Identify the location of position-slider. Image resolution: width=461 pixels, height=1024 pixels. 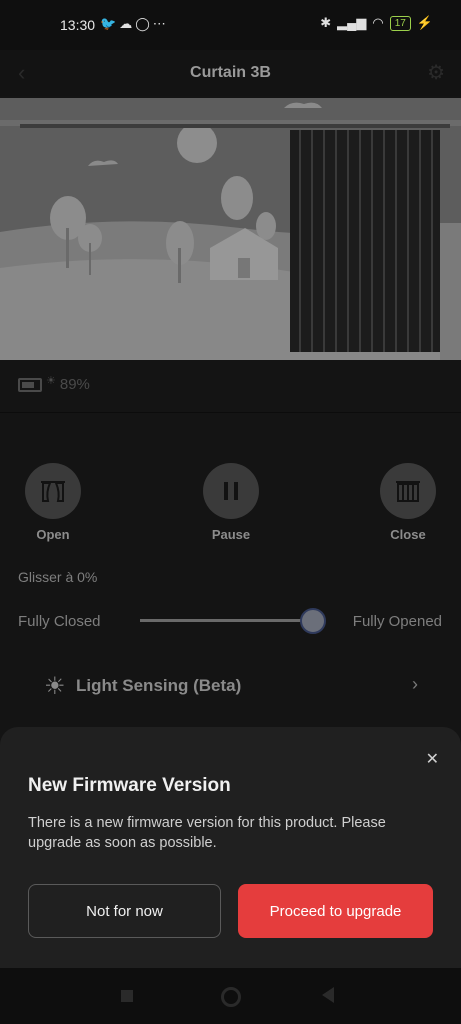
(233, 621).